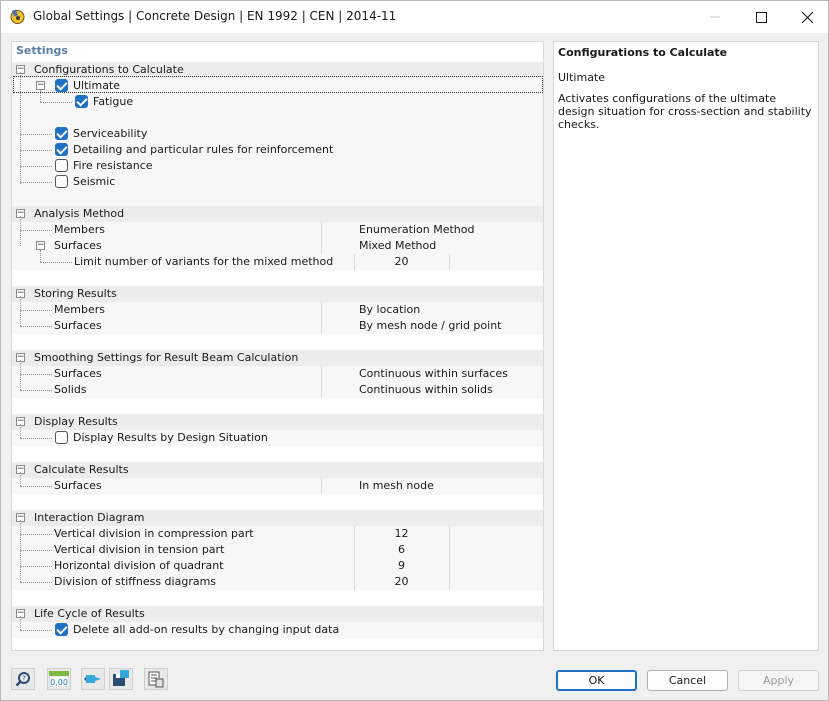 This screenshot has height=701, width=829. Describe the element at coordinates (139, 565) in the screenshot. I see `property-label: Horizontal division of quadrant` at that location.